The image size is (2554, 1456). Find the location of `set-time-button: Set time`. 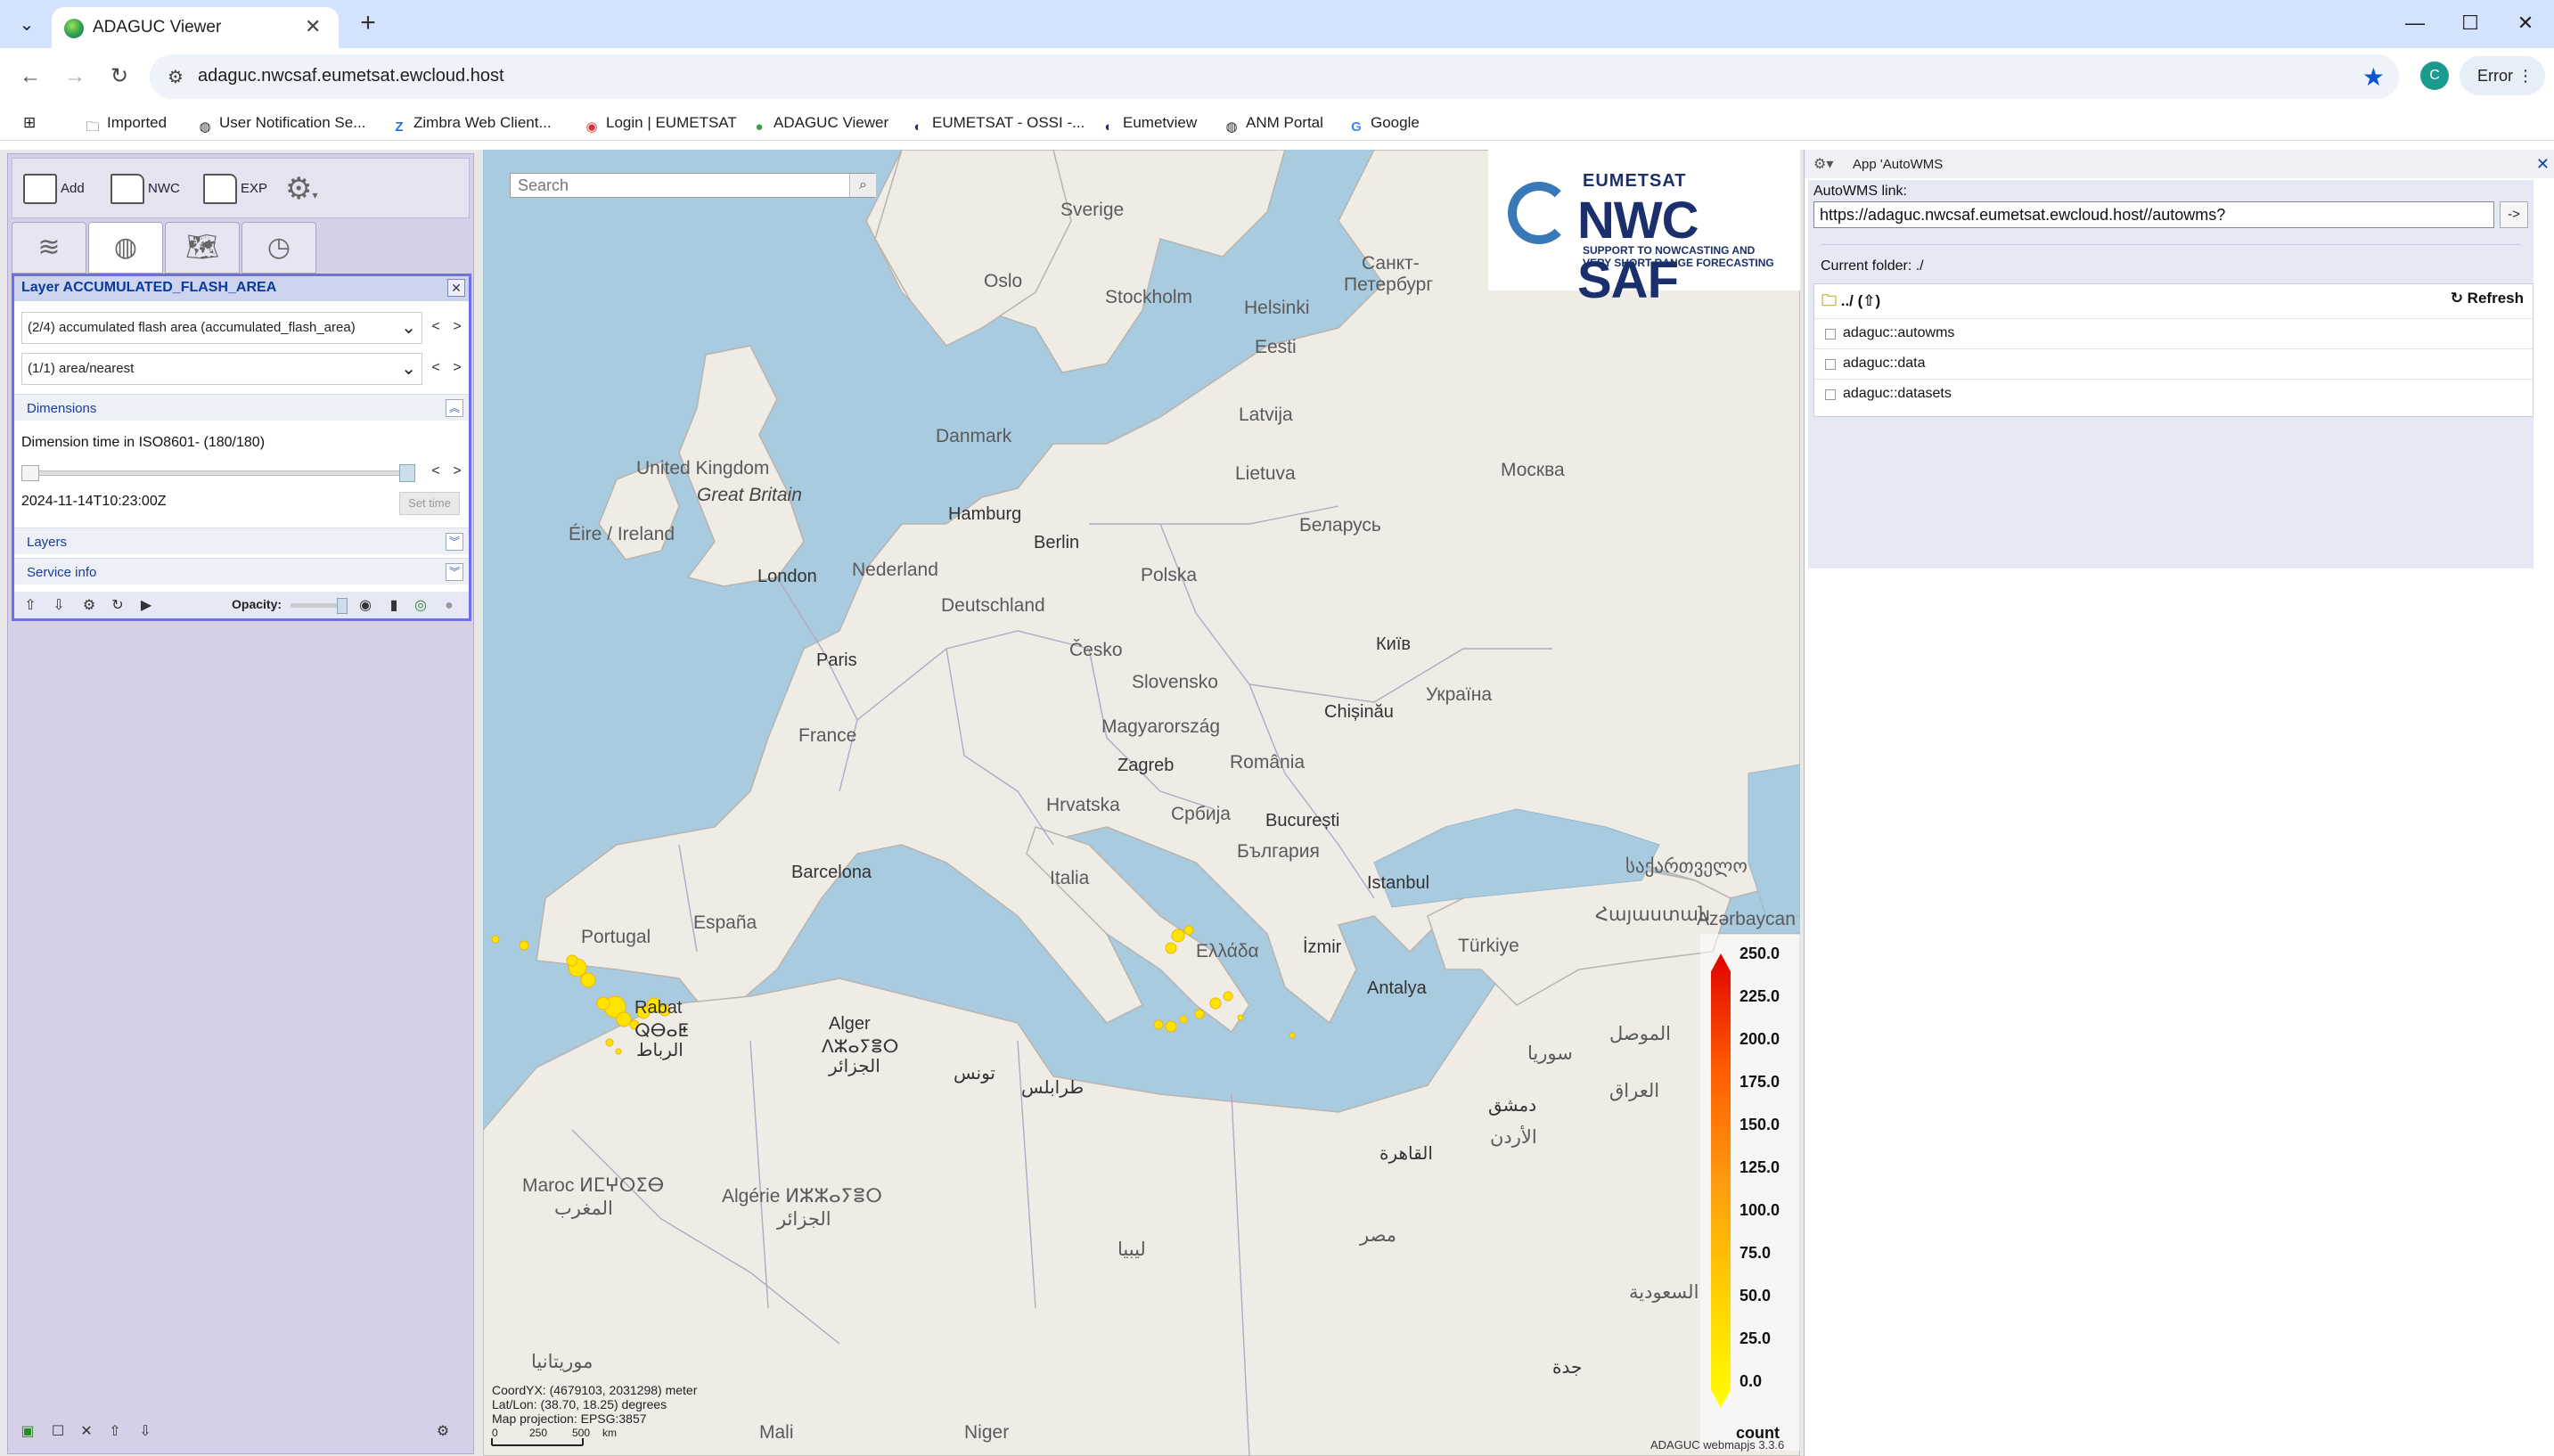

set-time-button: Set time is located at coordinates (429, 504).